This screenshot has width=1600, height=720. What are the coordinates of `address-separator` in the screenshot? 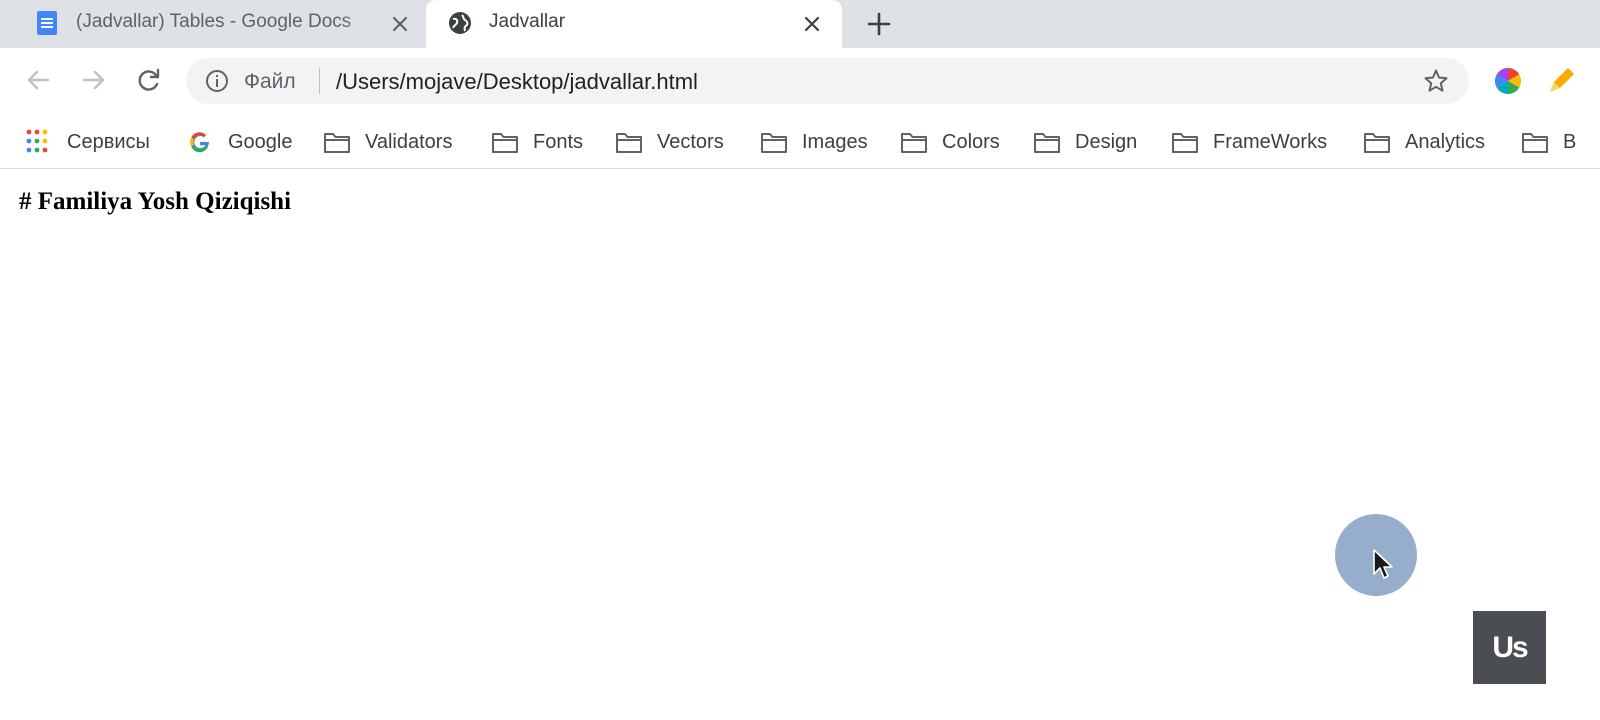 It's located at (319, 81).